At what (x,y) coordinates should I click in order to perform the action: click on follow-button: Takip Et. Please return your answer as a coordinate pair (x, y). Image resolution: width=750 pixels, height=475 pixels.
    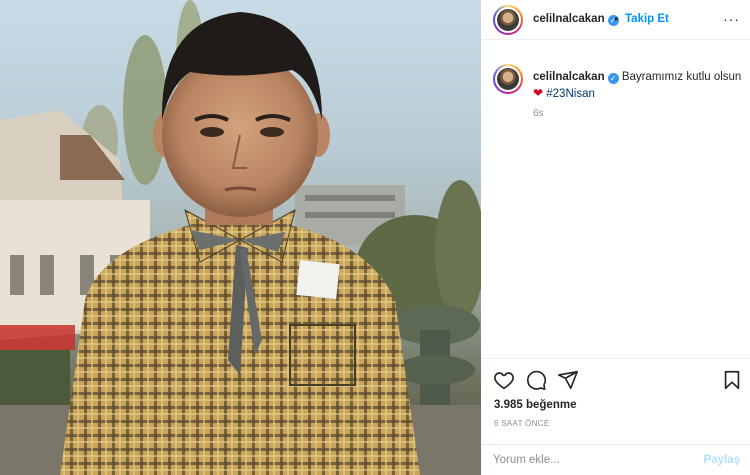
    Looking at the image, I should click on (647, 19).